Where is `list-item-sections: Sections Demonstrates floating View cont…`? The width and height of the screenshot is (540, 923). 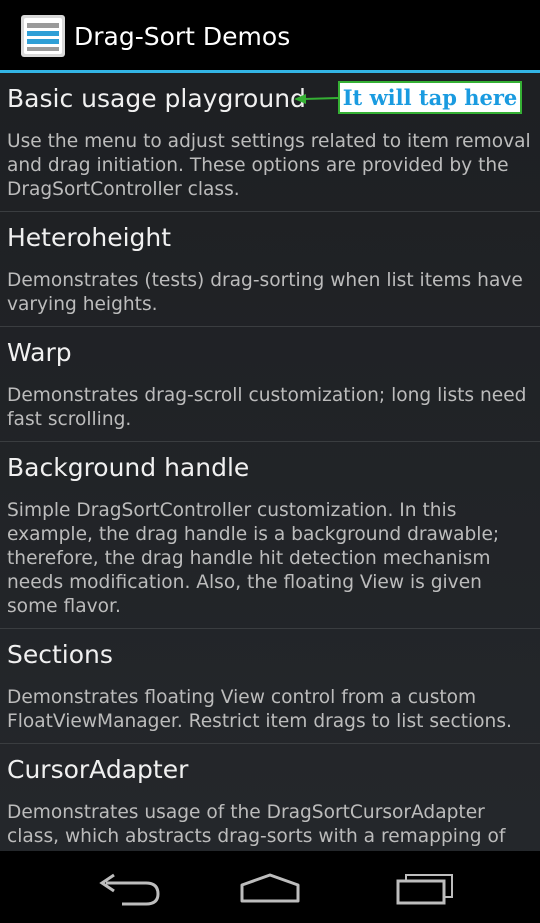 list-item-sections: Sections Demonstrates floating View cont… is located at coordinates (270, 686).